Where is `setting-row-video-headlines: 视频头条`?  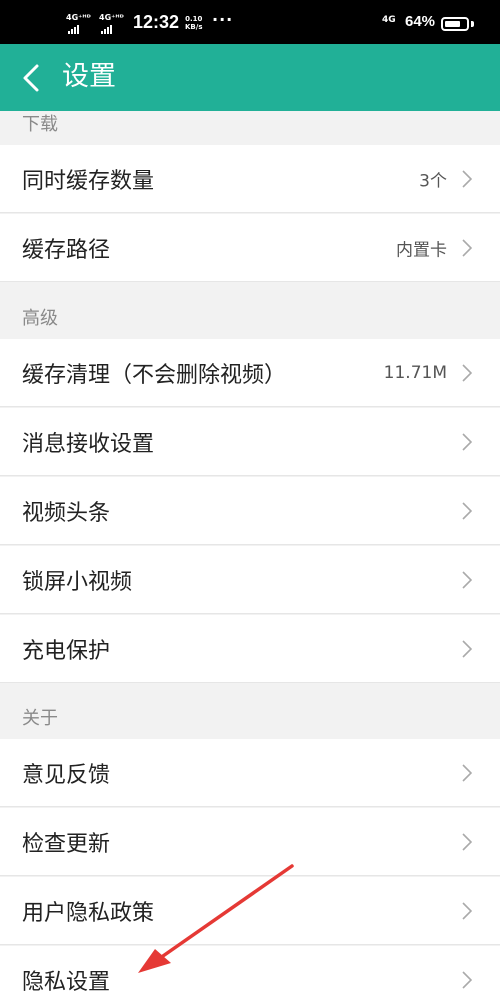
setting-row-video-headlines: 视频头条 is located at coordinates (250, 511).